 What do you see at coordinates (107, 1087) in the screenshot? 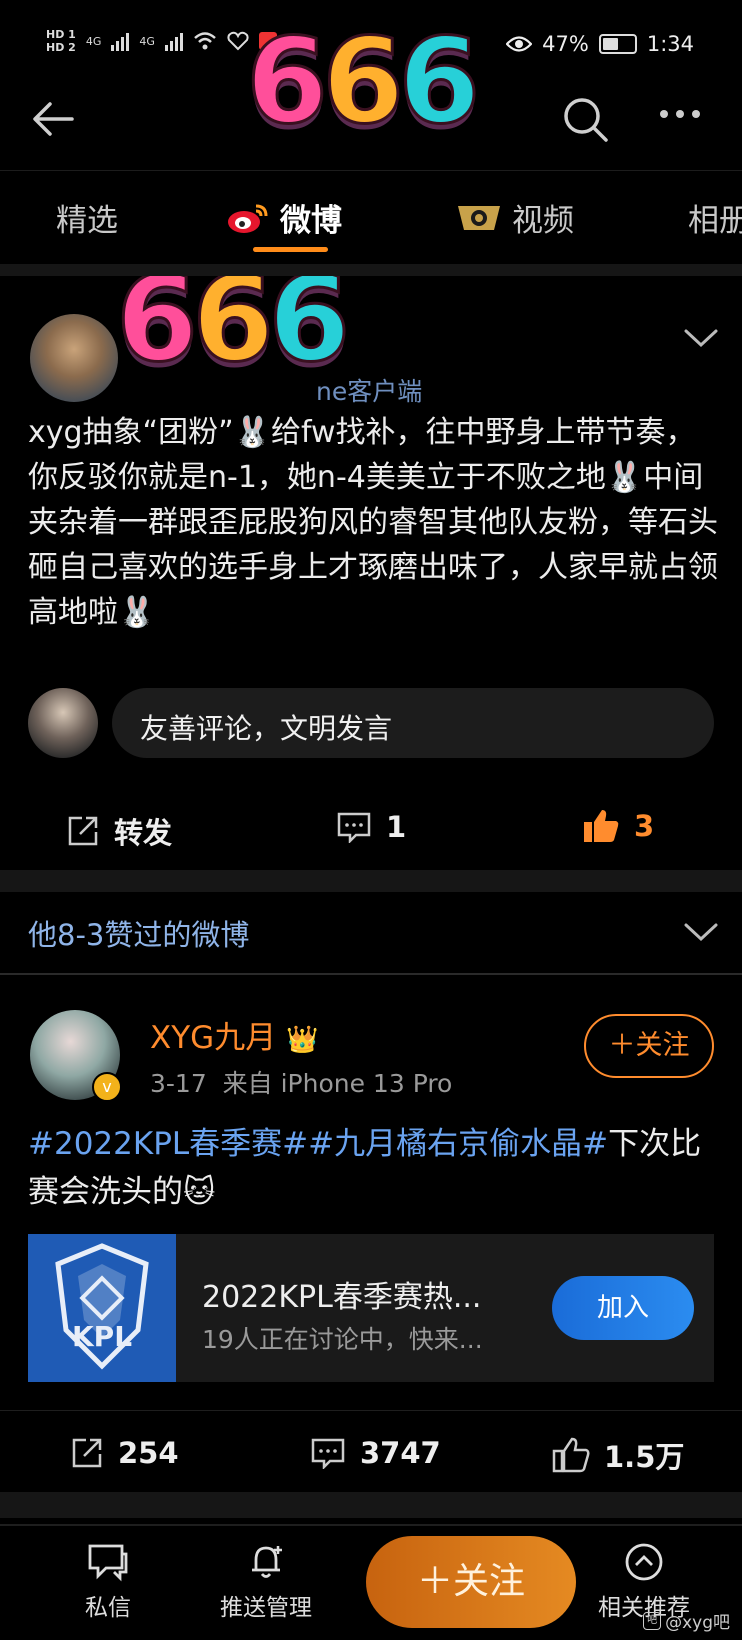
I see `verified-badge-icon: v` at bounding box center [107, 1087].